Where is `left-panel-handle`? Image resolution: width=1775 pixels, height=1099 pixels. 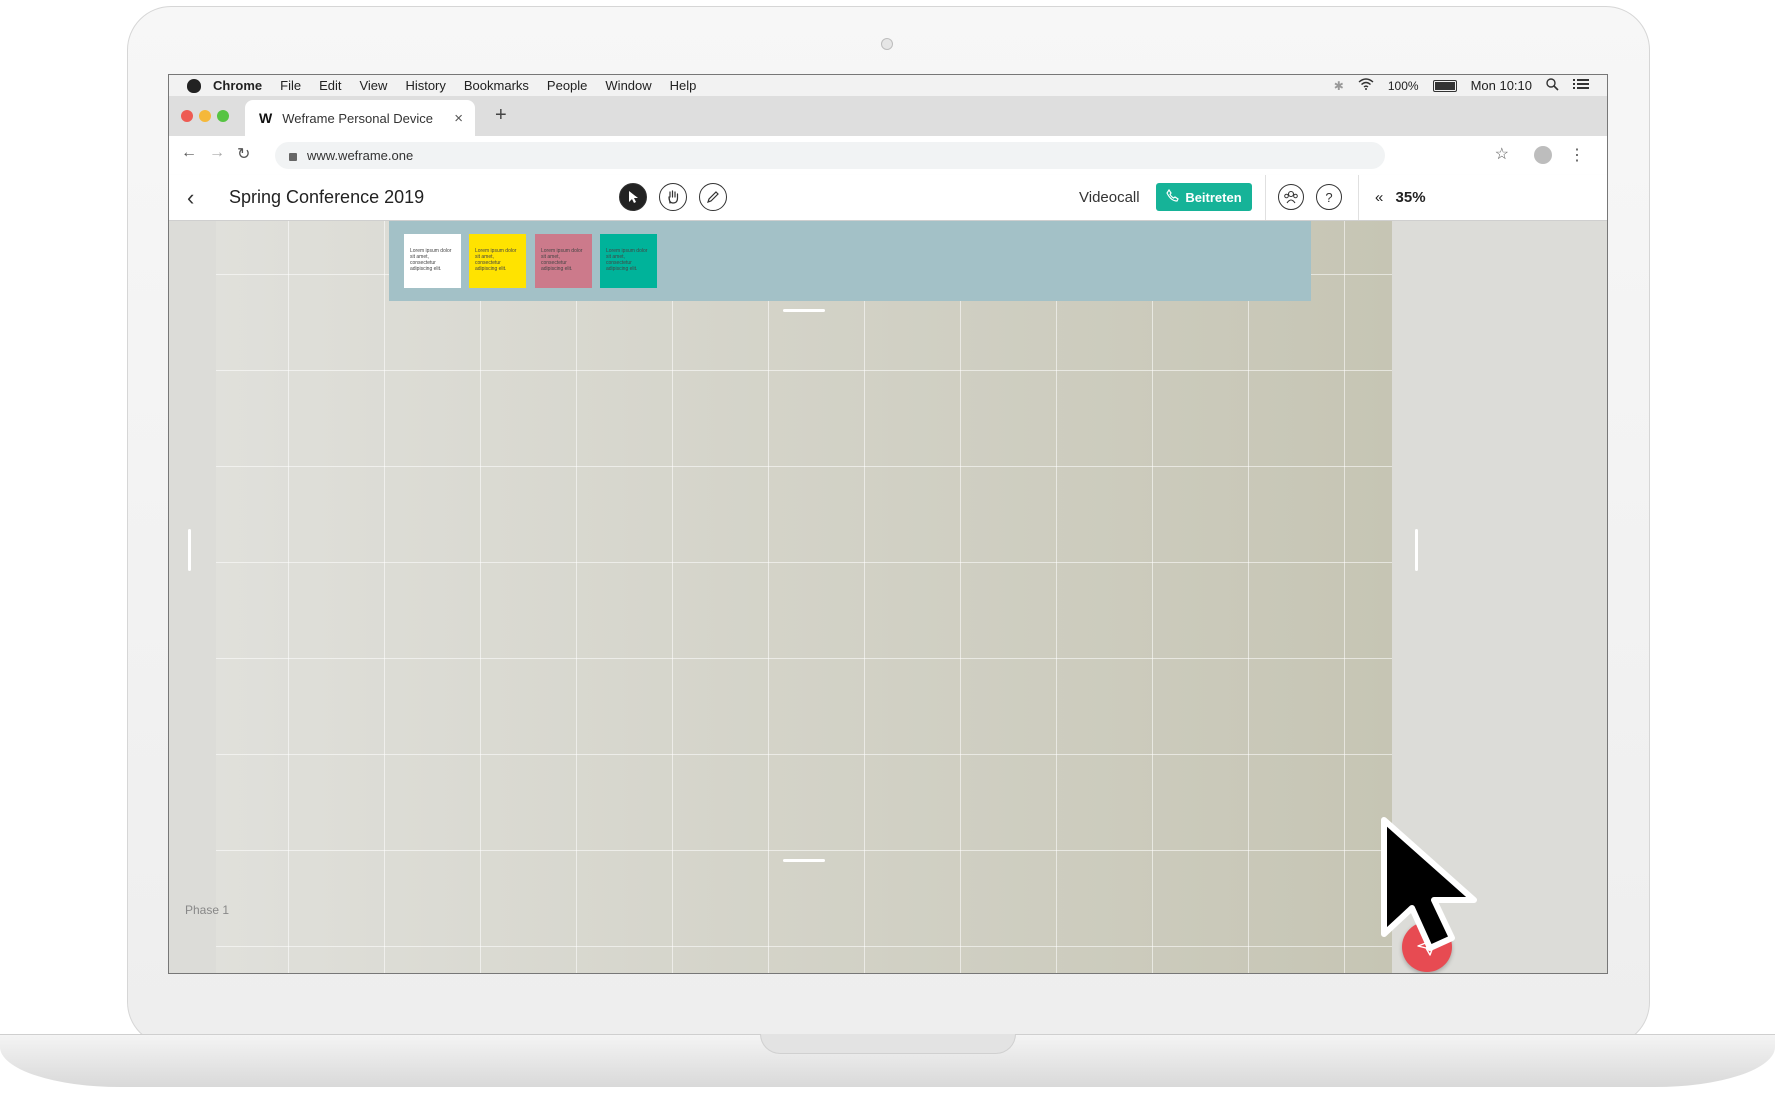
left-panel-handle is located at coordinates (189, 550).